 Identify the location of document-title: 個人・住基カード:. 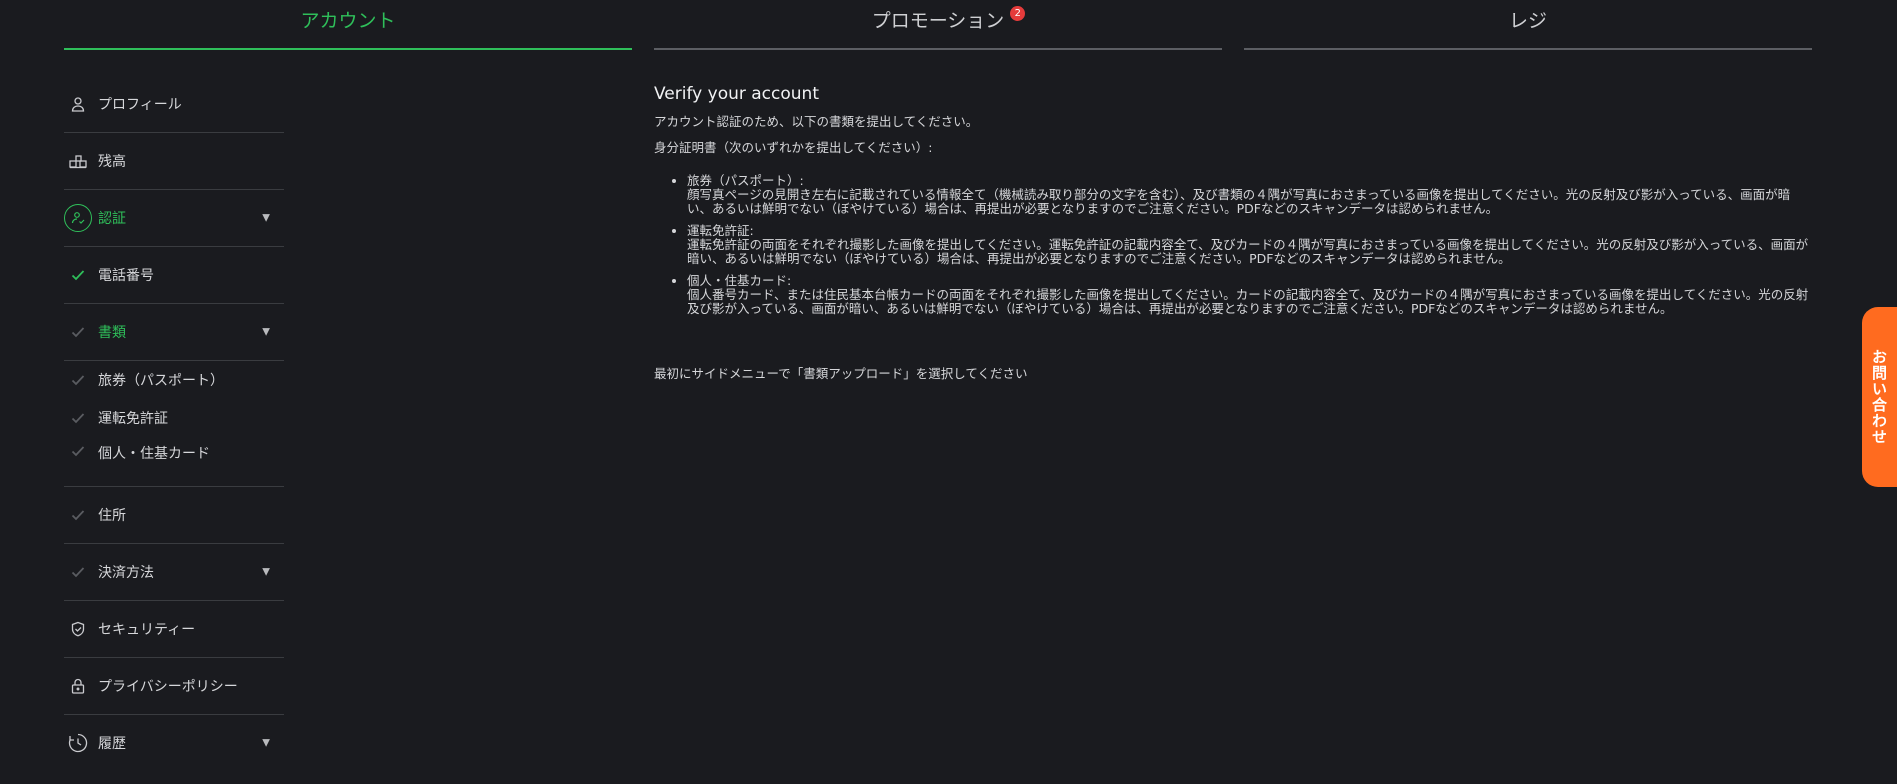
(739, 280).